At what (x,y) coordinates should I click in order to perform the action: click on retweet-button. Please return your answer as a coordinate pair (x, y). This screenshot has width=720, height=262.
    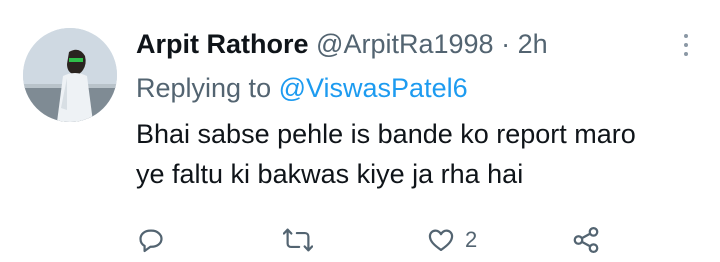
    Looking at the image, I should click on (298, 240).